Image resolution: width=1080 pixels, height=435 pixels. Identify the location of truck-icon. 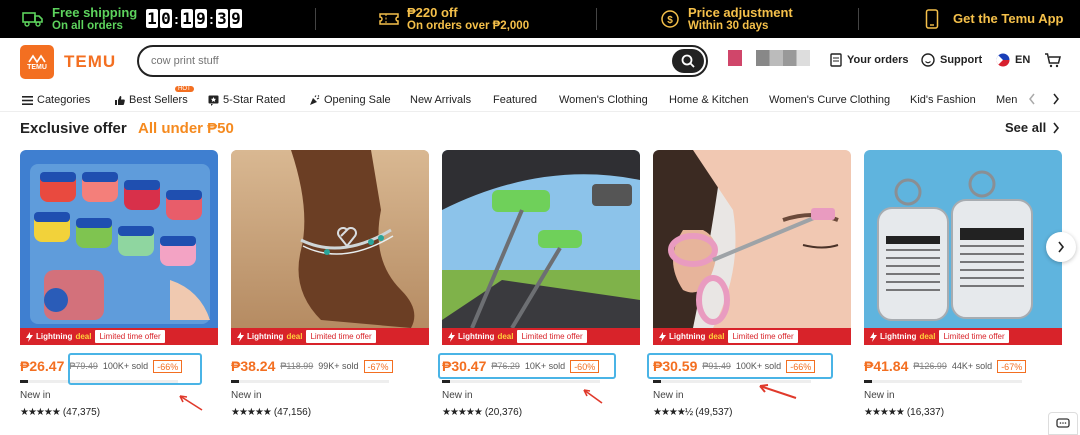
(32, 19).